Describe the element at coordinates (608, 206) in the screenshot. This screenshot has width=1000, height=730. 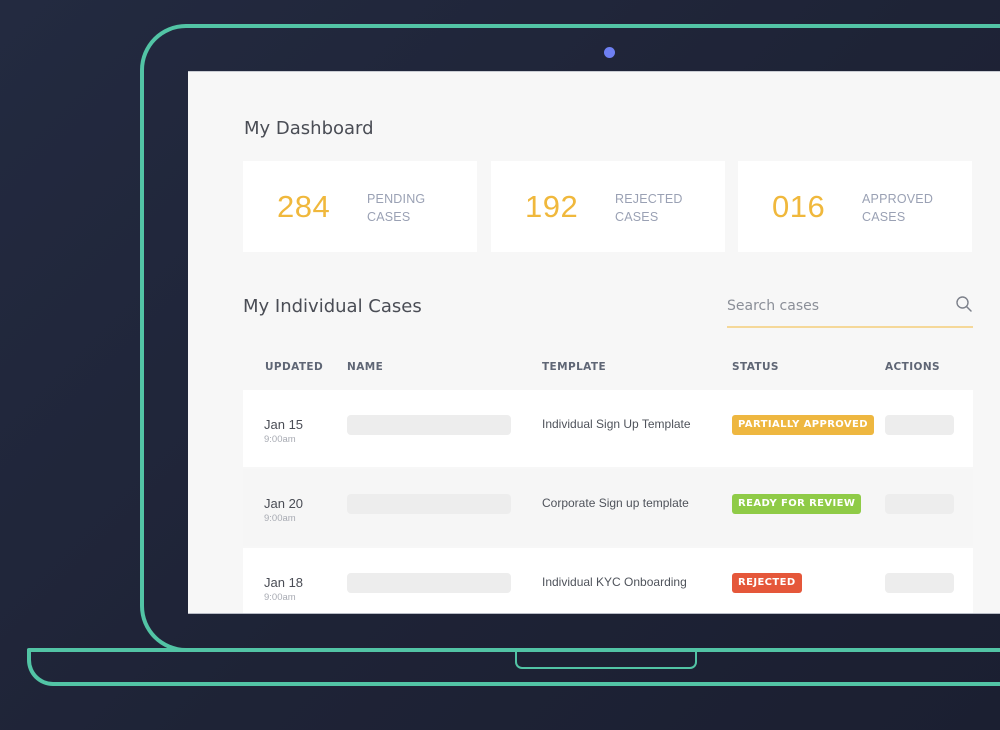
I see `stat-card-rejected: 192 REJECTED CASES` at that location.